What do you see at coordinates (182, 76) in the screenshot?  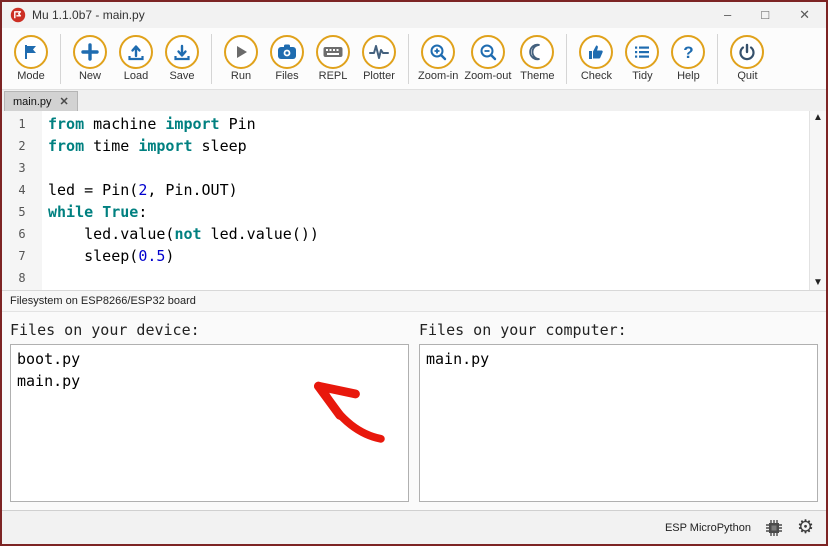 I see `toolbar-button-label: Save` at bounding box center [182, 76].